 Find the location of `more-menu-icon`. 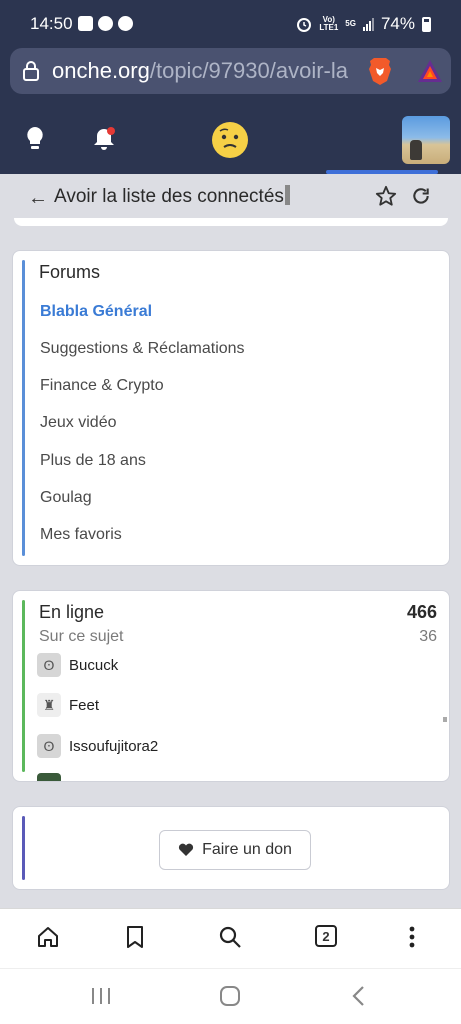

more-menu-icon is located at coordinates (412, 937).